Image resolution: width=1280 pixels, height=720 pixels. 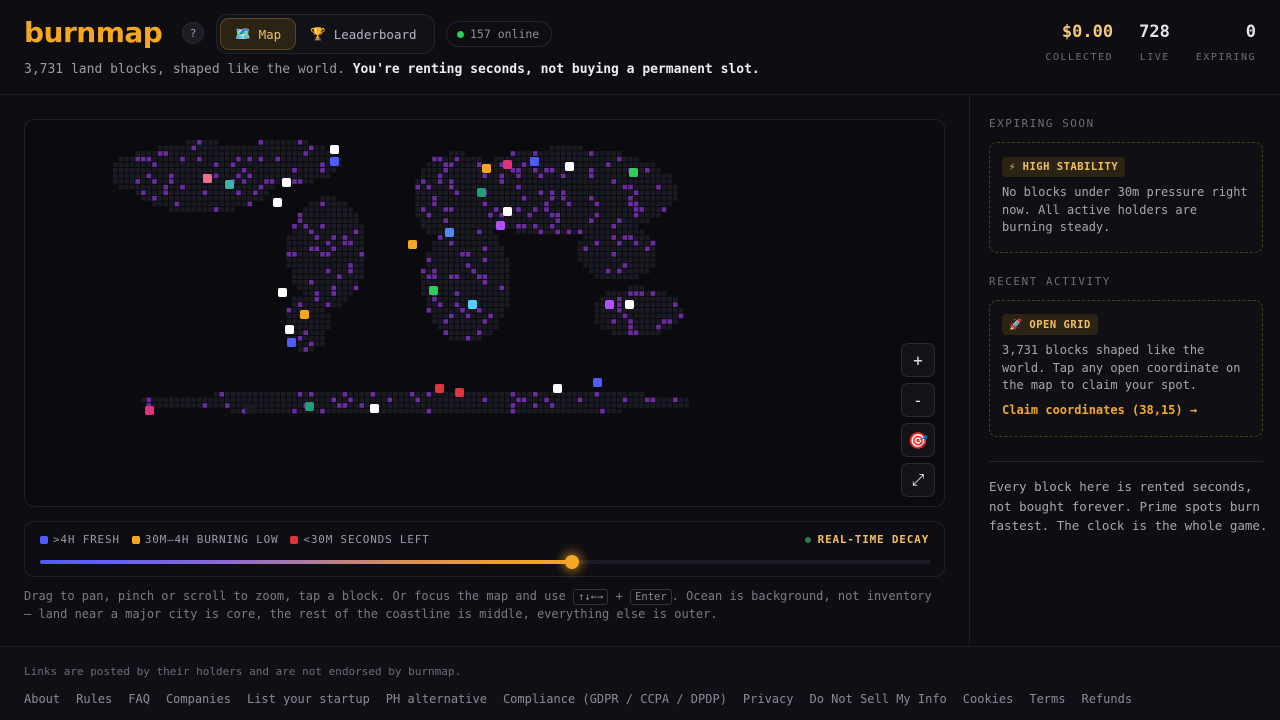 I want to click on footer-link: Rules, so click(x=94, y=699).